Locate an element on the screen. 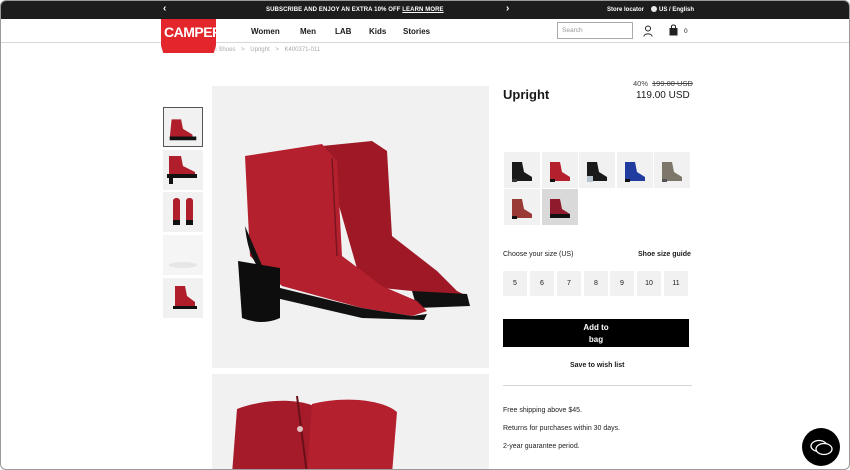 Image resolution: width=850 pixels, height=470 pixels. nav-link-men: Men is located at coordinates (308, 31).